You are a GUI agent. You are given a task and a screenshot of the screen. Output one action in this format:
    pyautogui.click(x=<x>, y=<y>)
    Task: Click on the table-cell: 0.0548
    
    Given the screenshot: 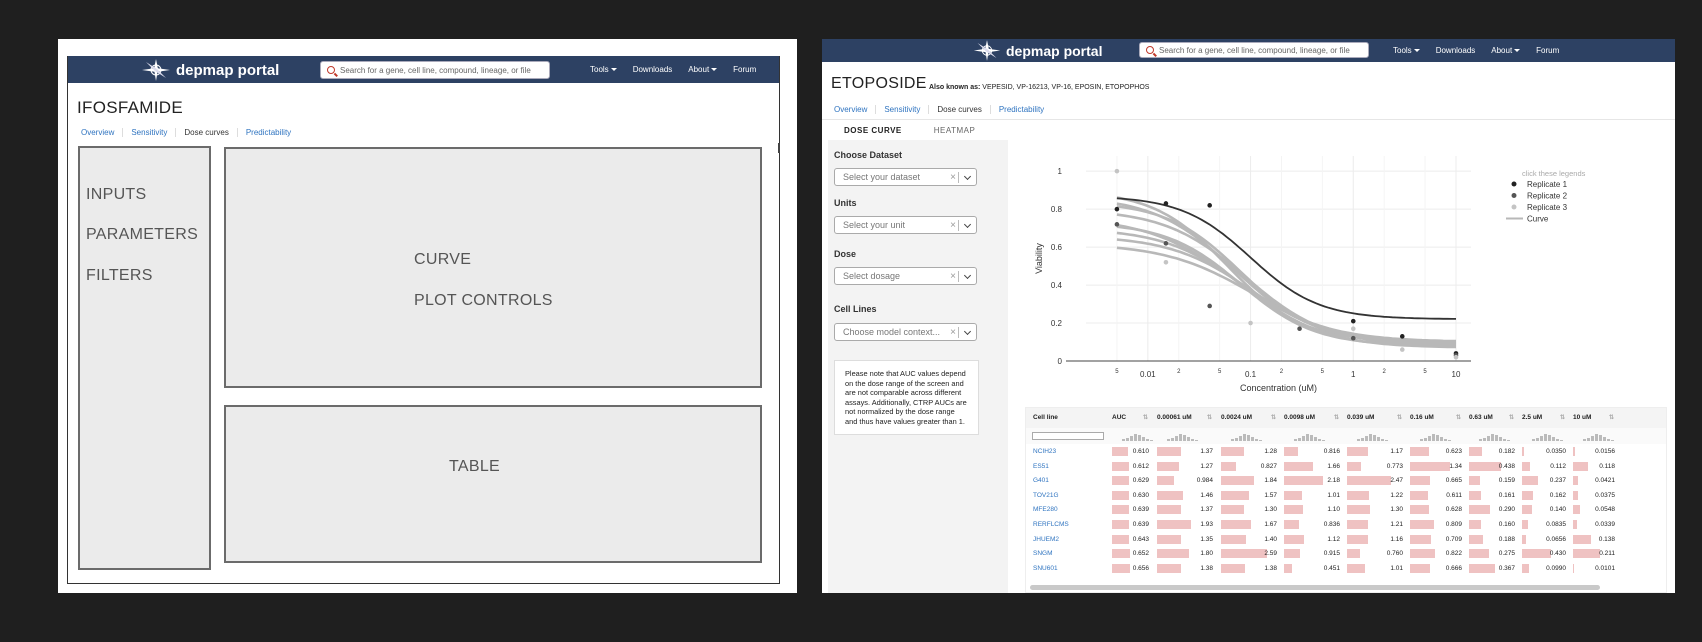 What is the action you would take?
    pyautogui.click(x=1605, y=510)
    